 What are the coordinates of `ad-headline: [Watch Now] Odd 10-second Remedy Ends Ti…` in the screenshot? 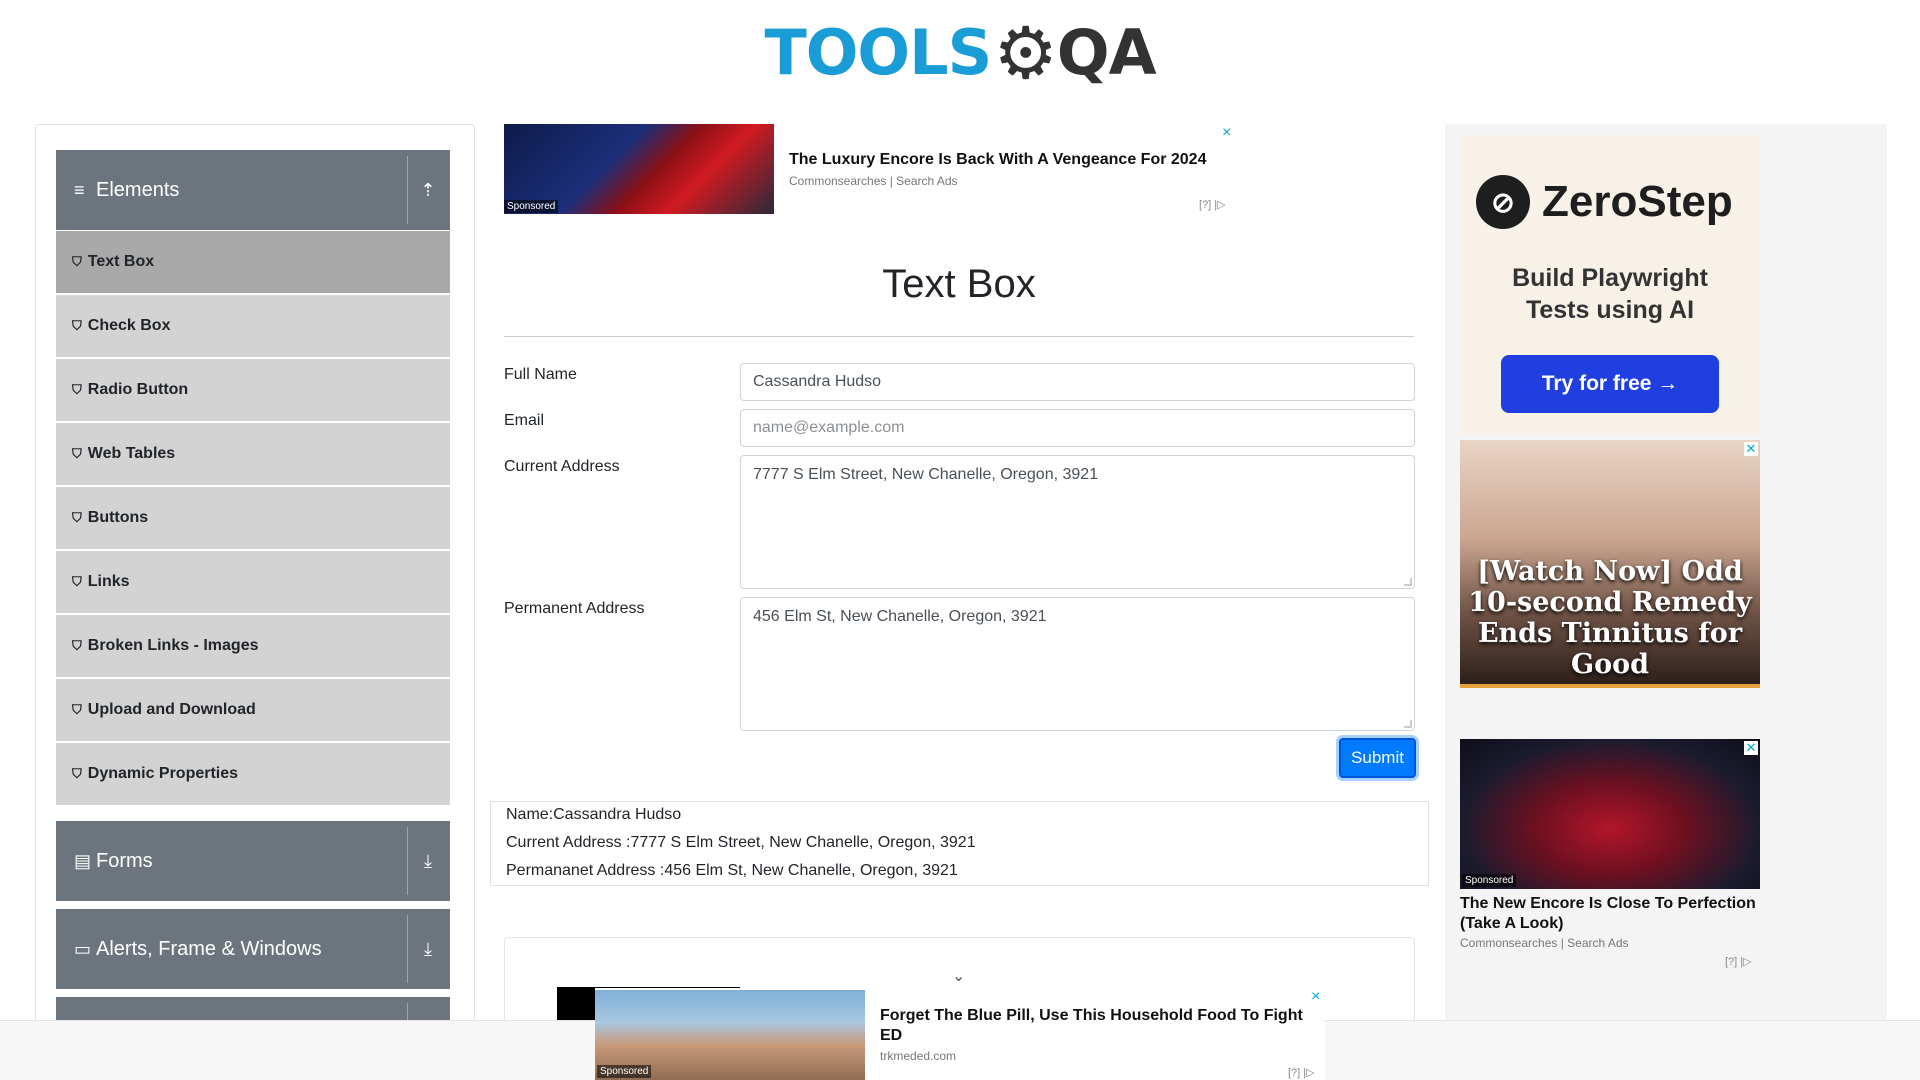 It's located at (1610, 618).